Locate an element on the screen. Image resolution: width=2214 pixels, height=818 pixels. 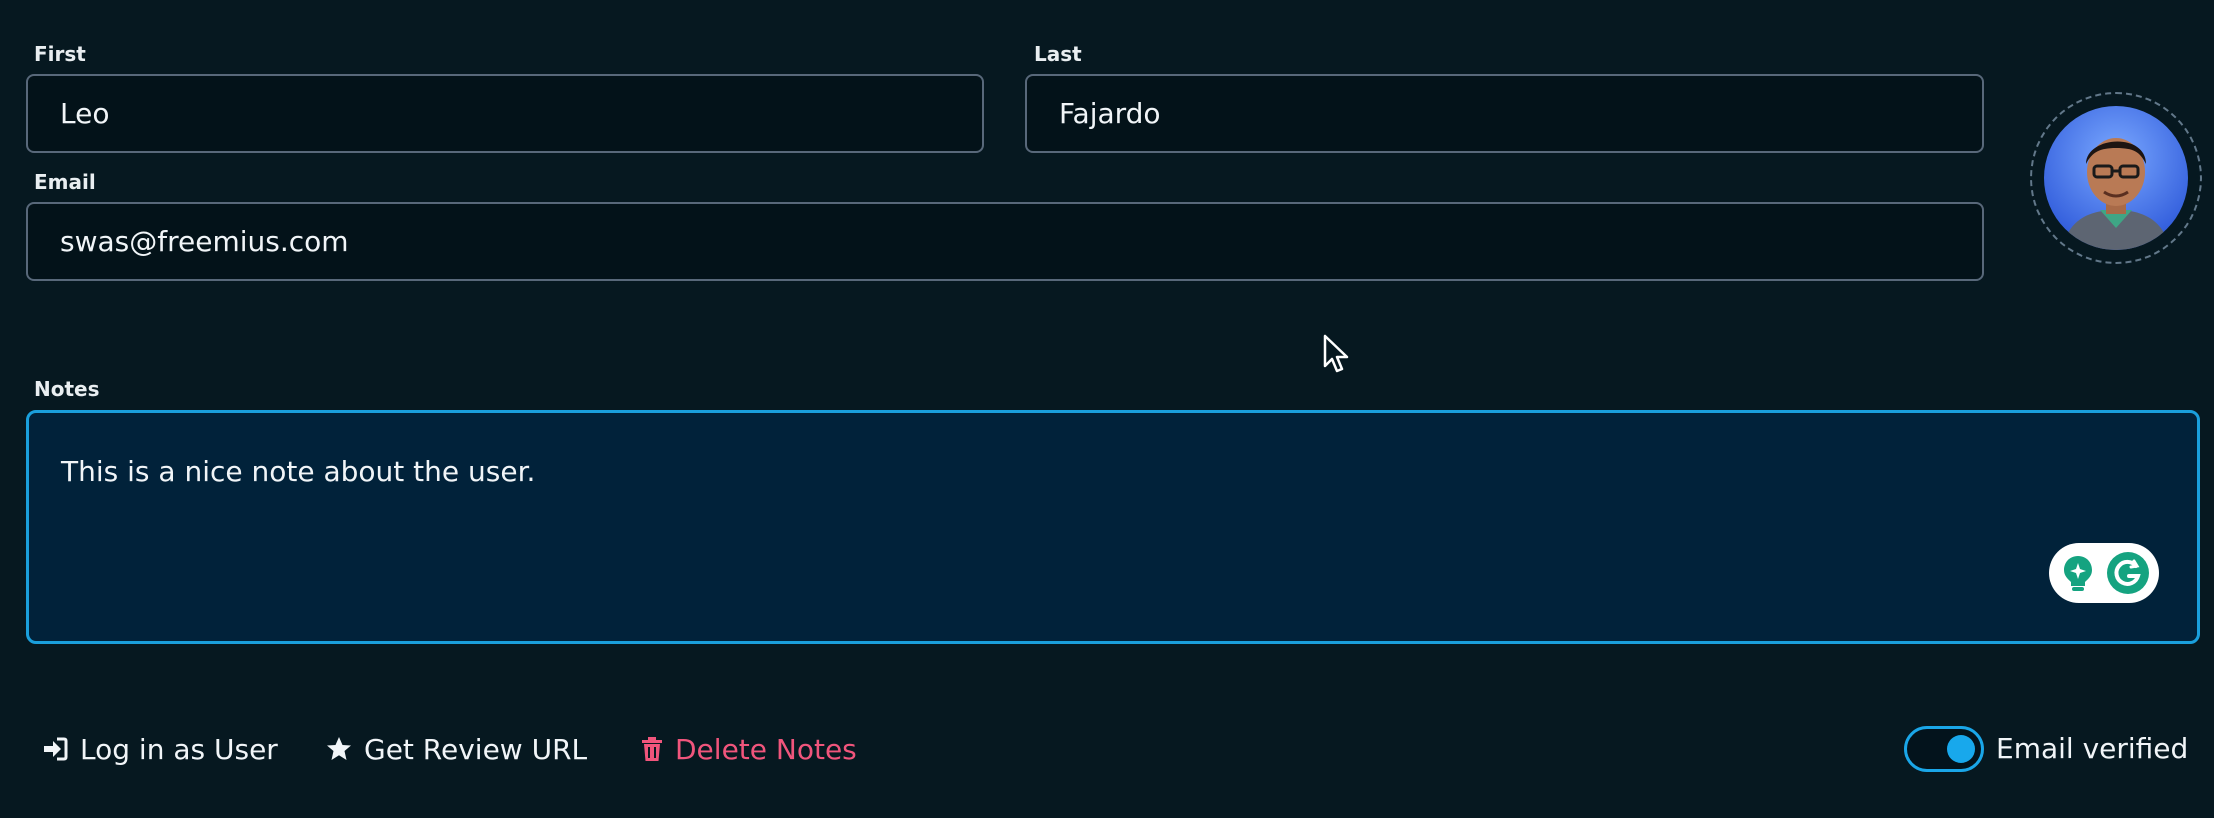
delete-notes-label: Delete Notes is located at coordinates (766, 749).